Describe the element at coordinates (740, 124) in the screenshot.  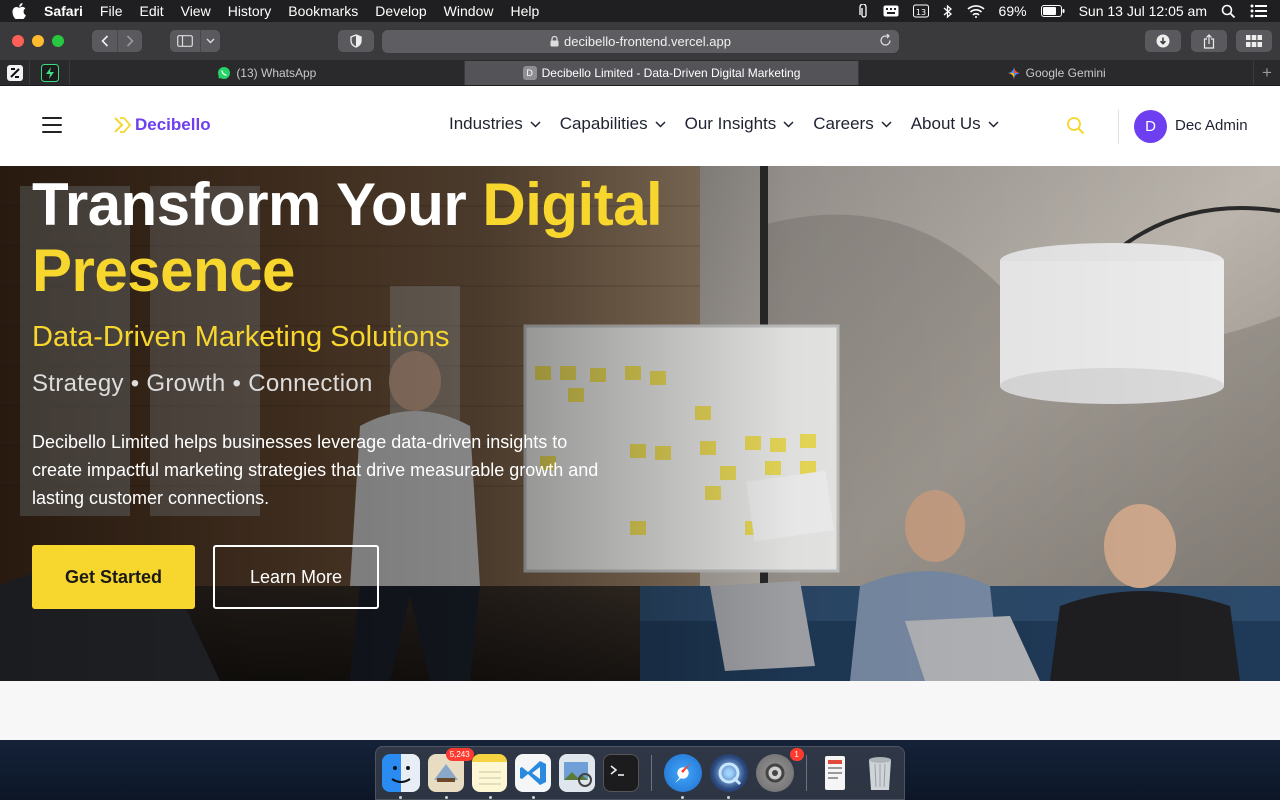
I see `nav-our-insights: Our Insights` at that location.